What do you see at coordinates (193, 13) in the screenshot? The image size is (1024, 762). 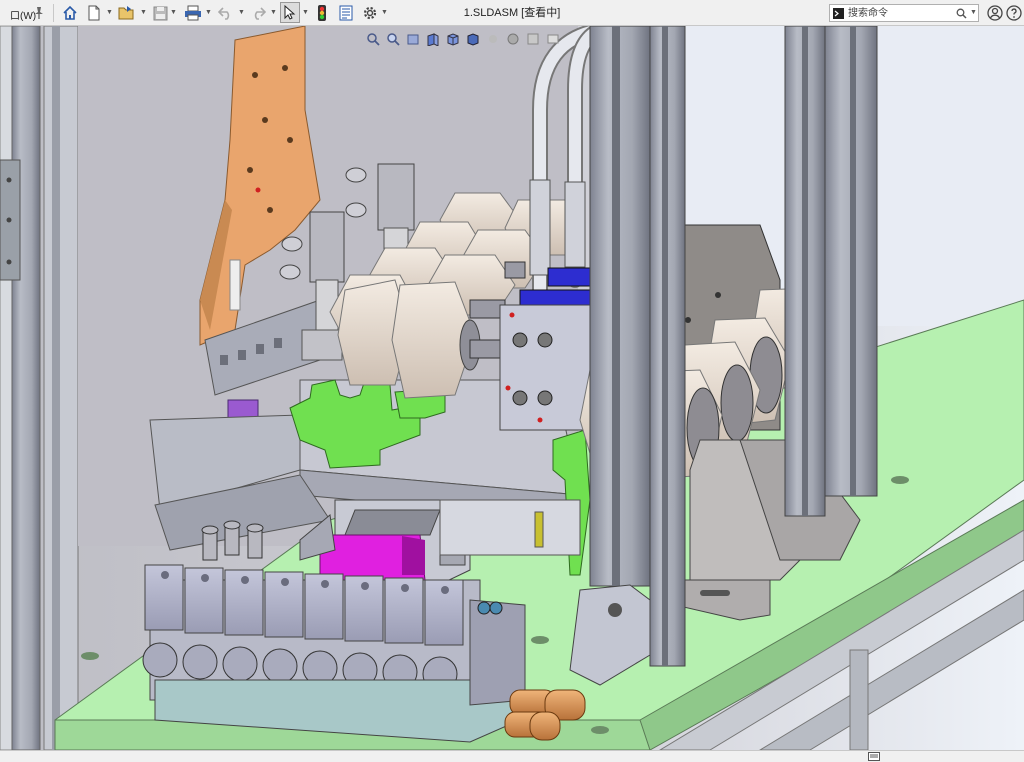 I see `print-icon` at bounding box center [193, 13].